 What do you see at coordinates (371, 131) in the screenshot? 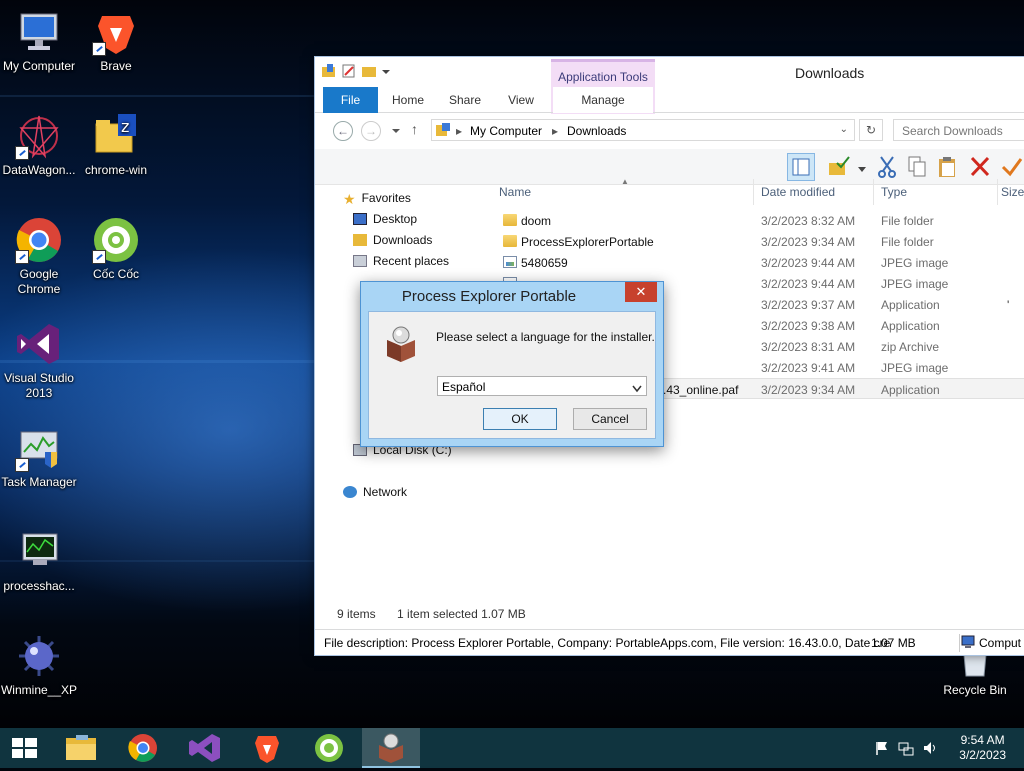
I see `forward-button: →` at bounding box center [371, 131].